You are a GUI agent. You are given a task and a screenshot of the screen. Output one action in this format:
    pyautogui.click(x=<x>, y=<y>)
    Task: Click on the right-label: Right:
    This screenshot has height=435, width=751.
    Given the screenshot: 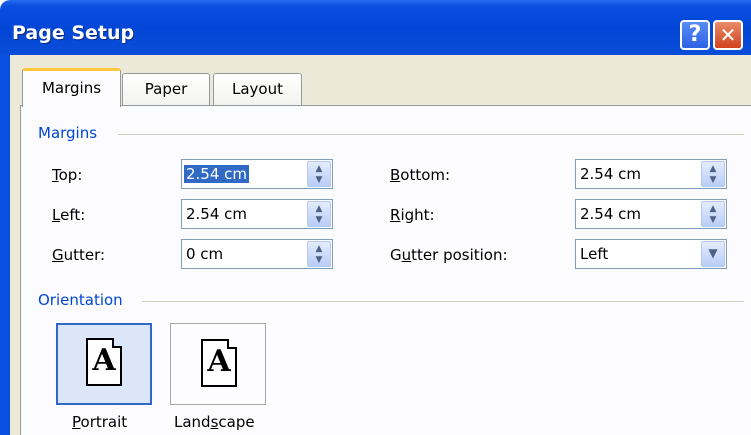 What is the action you would take?
    pyautogui.click(x=412, y=215)
    